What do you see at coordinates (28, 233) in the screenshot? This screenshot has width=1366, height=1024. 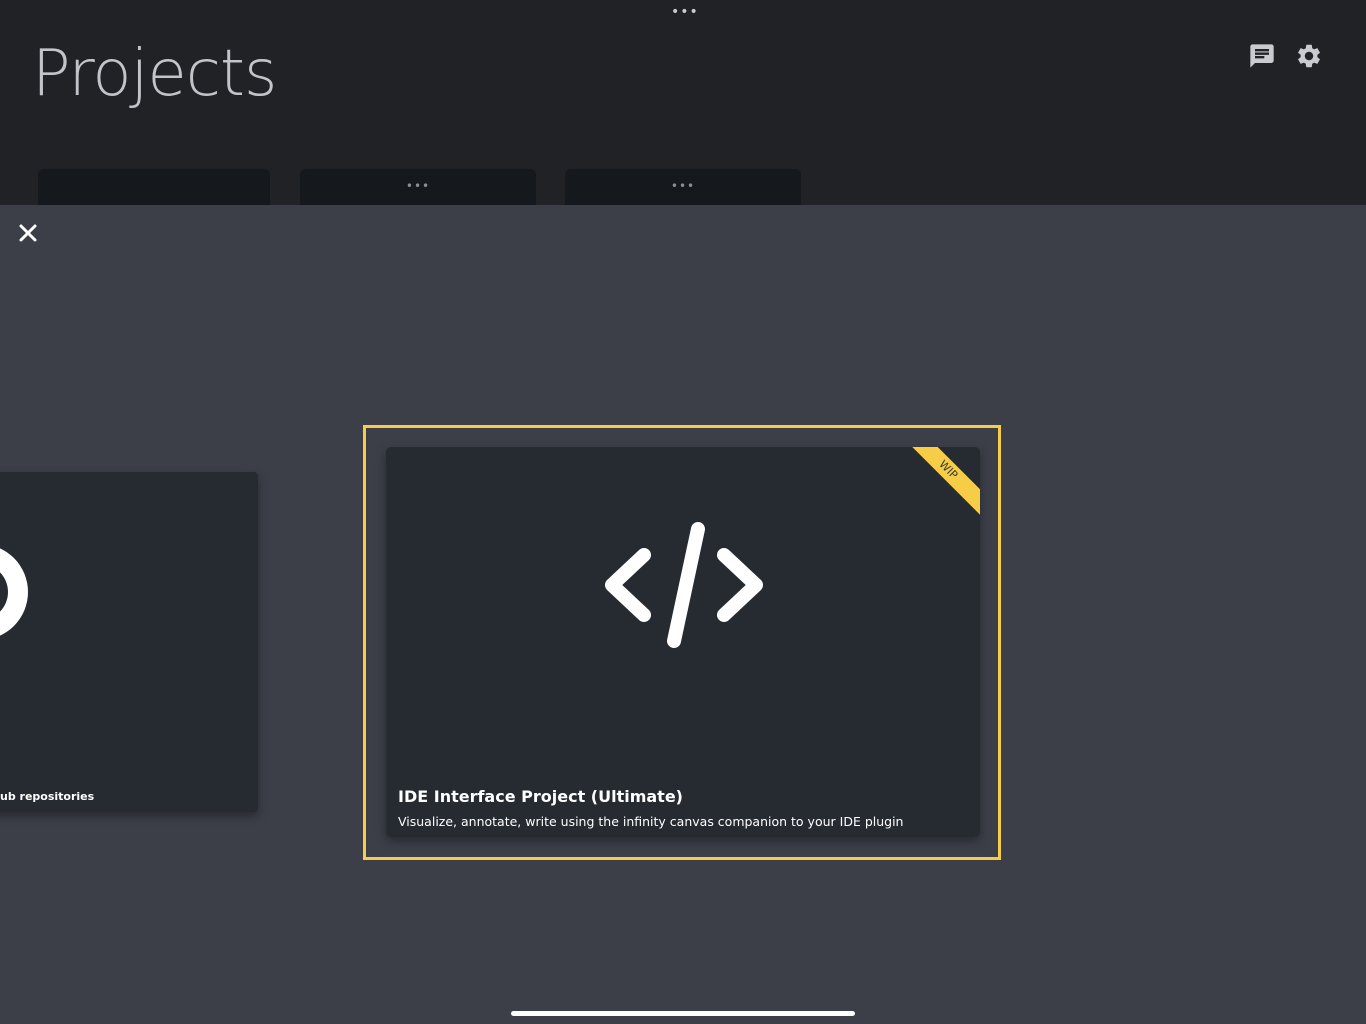 I see `close-icon` at bounding box center [28, 233].